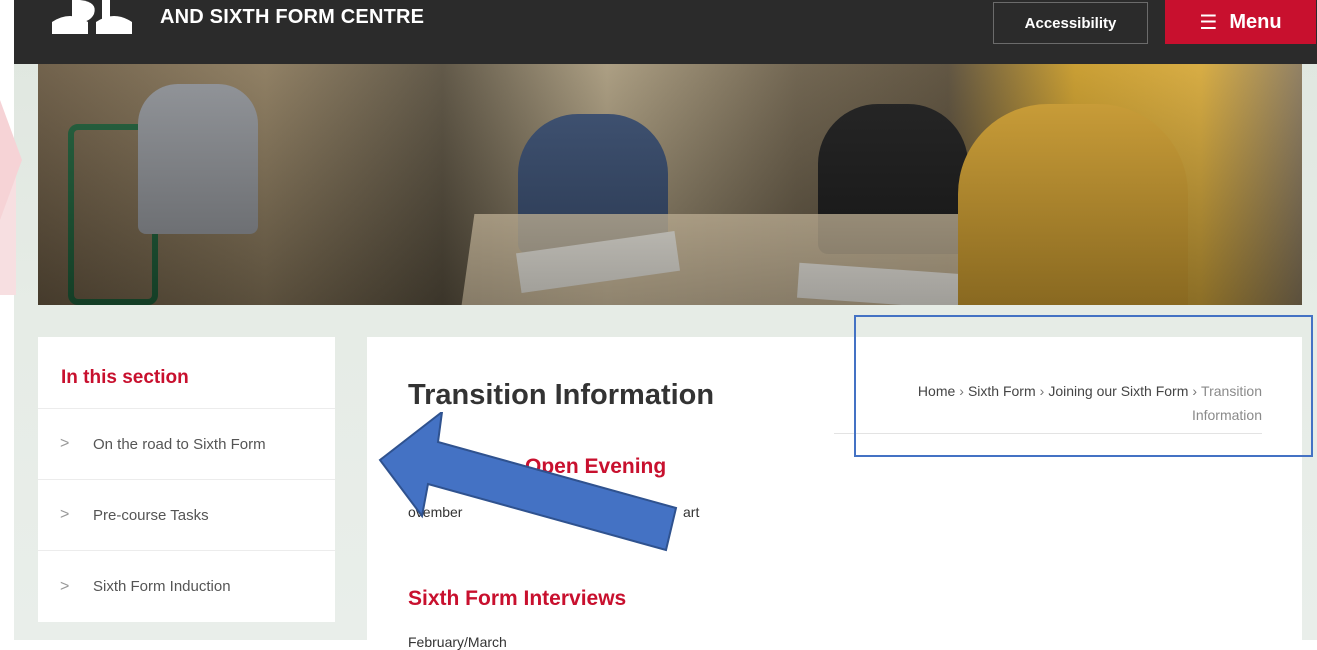 This screenshot has height=650, width=1317. What do you see at coordinates (1208, 22) in the screenshot?
I see `hamburger-icon: ☰` at bounding box center [1208, 22].